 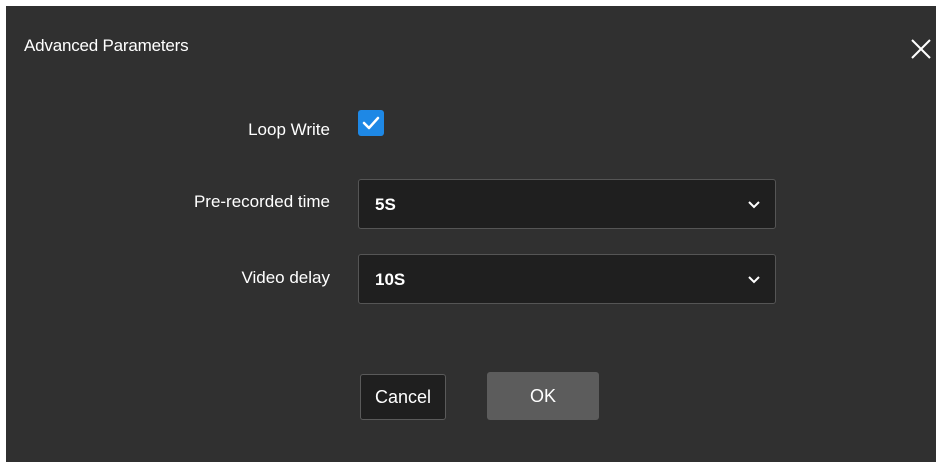 I want to click on video-delay-value: 10S, so click(x=390, y=279).